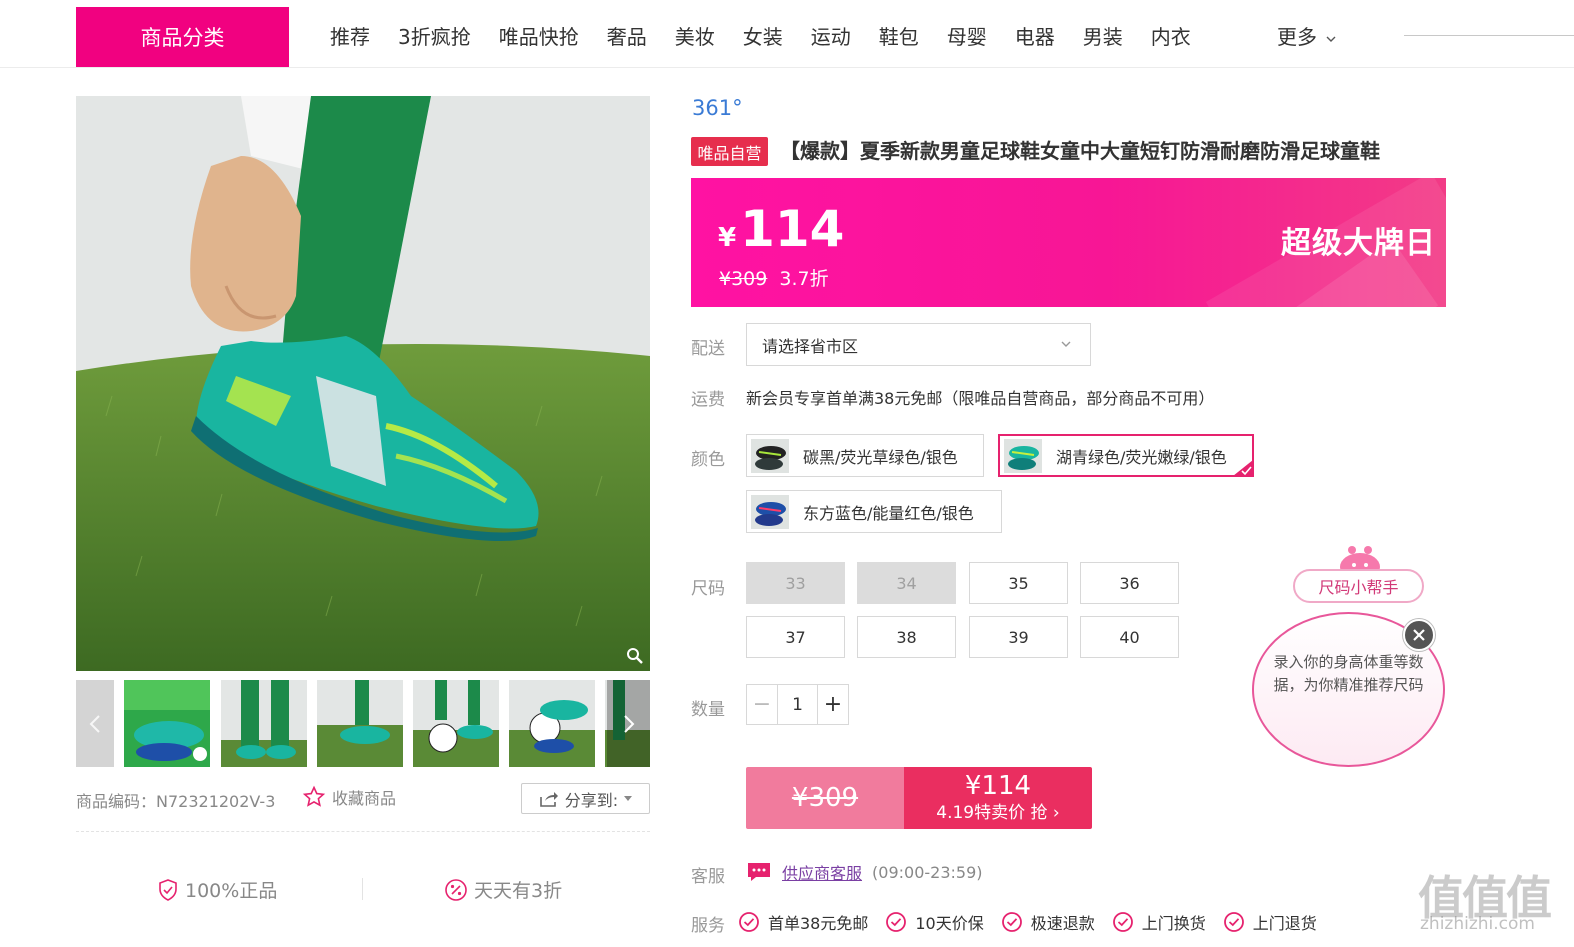  I want to click on delivery-label: 配送, so click(708, 349).